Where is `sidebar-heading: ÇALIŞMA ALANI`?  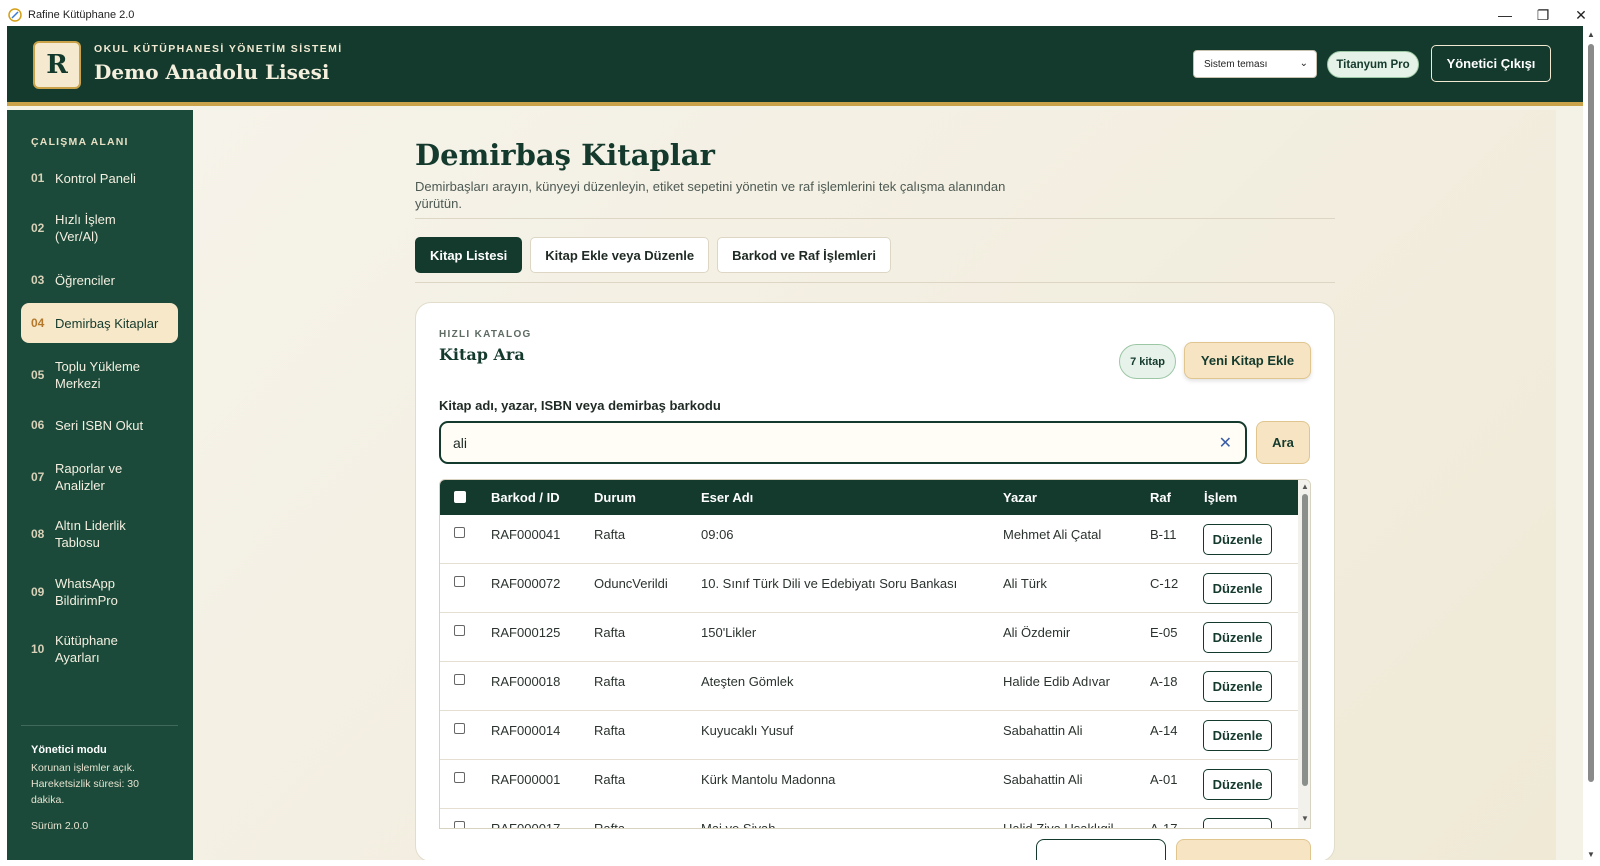 sidebar-heading: ÇALIŞMA ALANI is located at coordinates (80, 142).